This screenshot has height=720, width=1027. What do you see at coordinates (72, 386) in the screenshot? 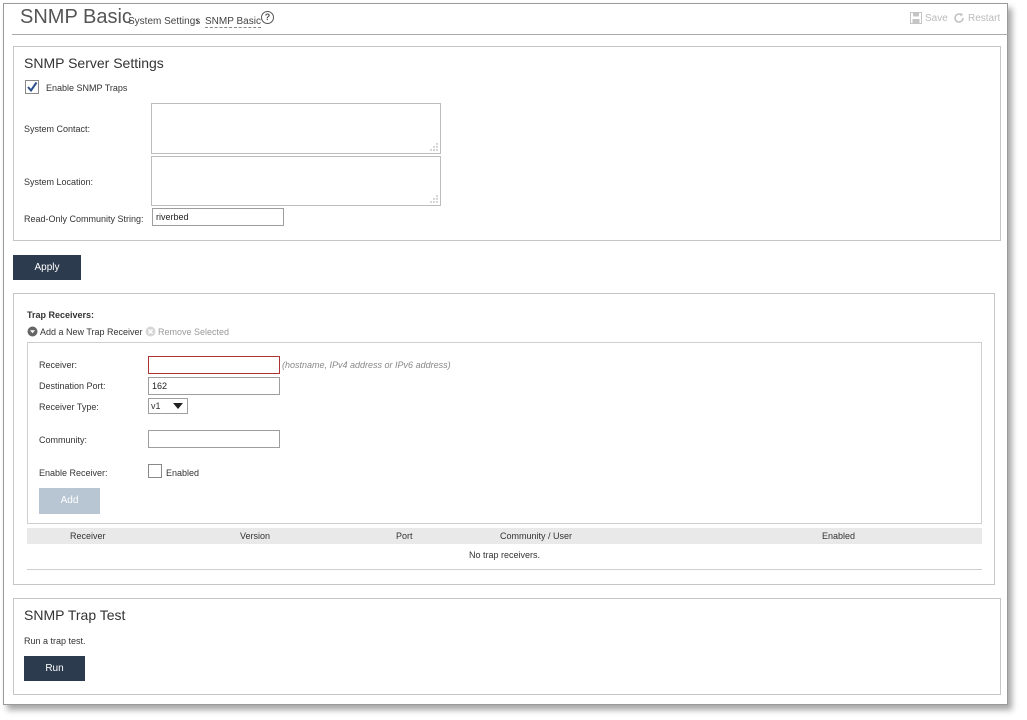
I see `destination-port-label: Destination Port:` at bounding box center [72, 386].